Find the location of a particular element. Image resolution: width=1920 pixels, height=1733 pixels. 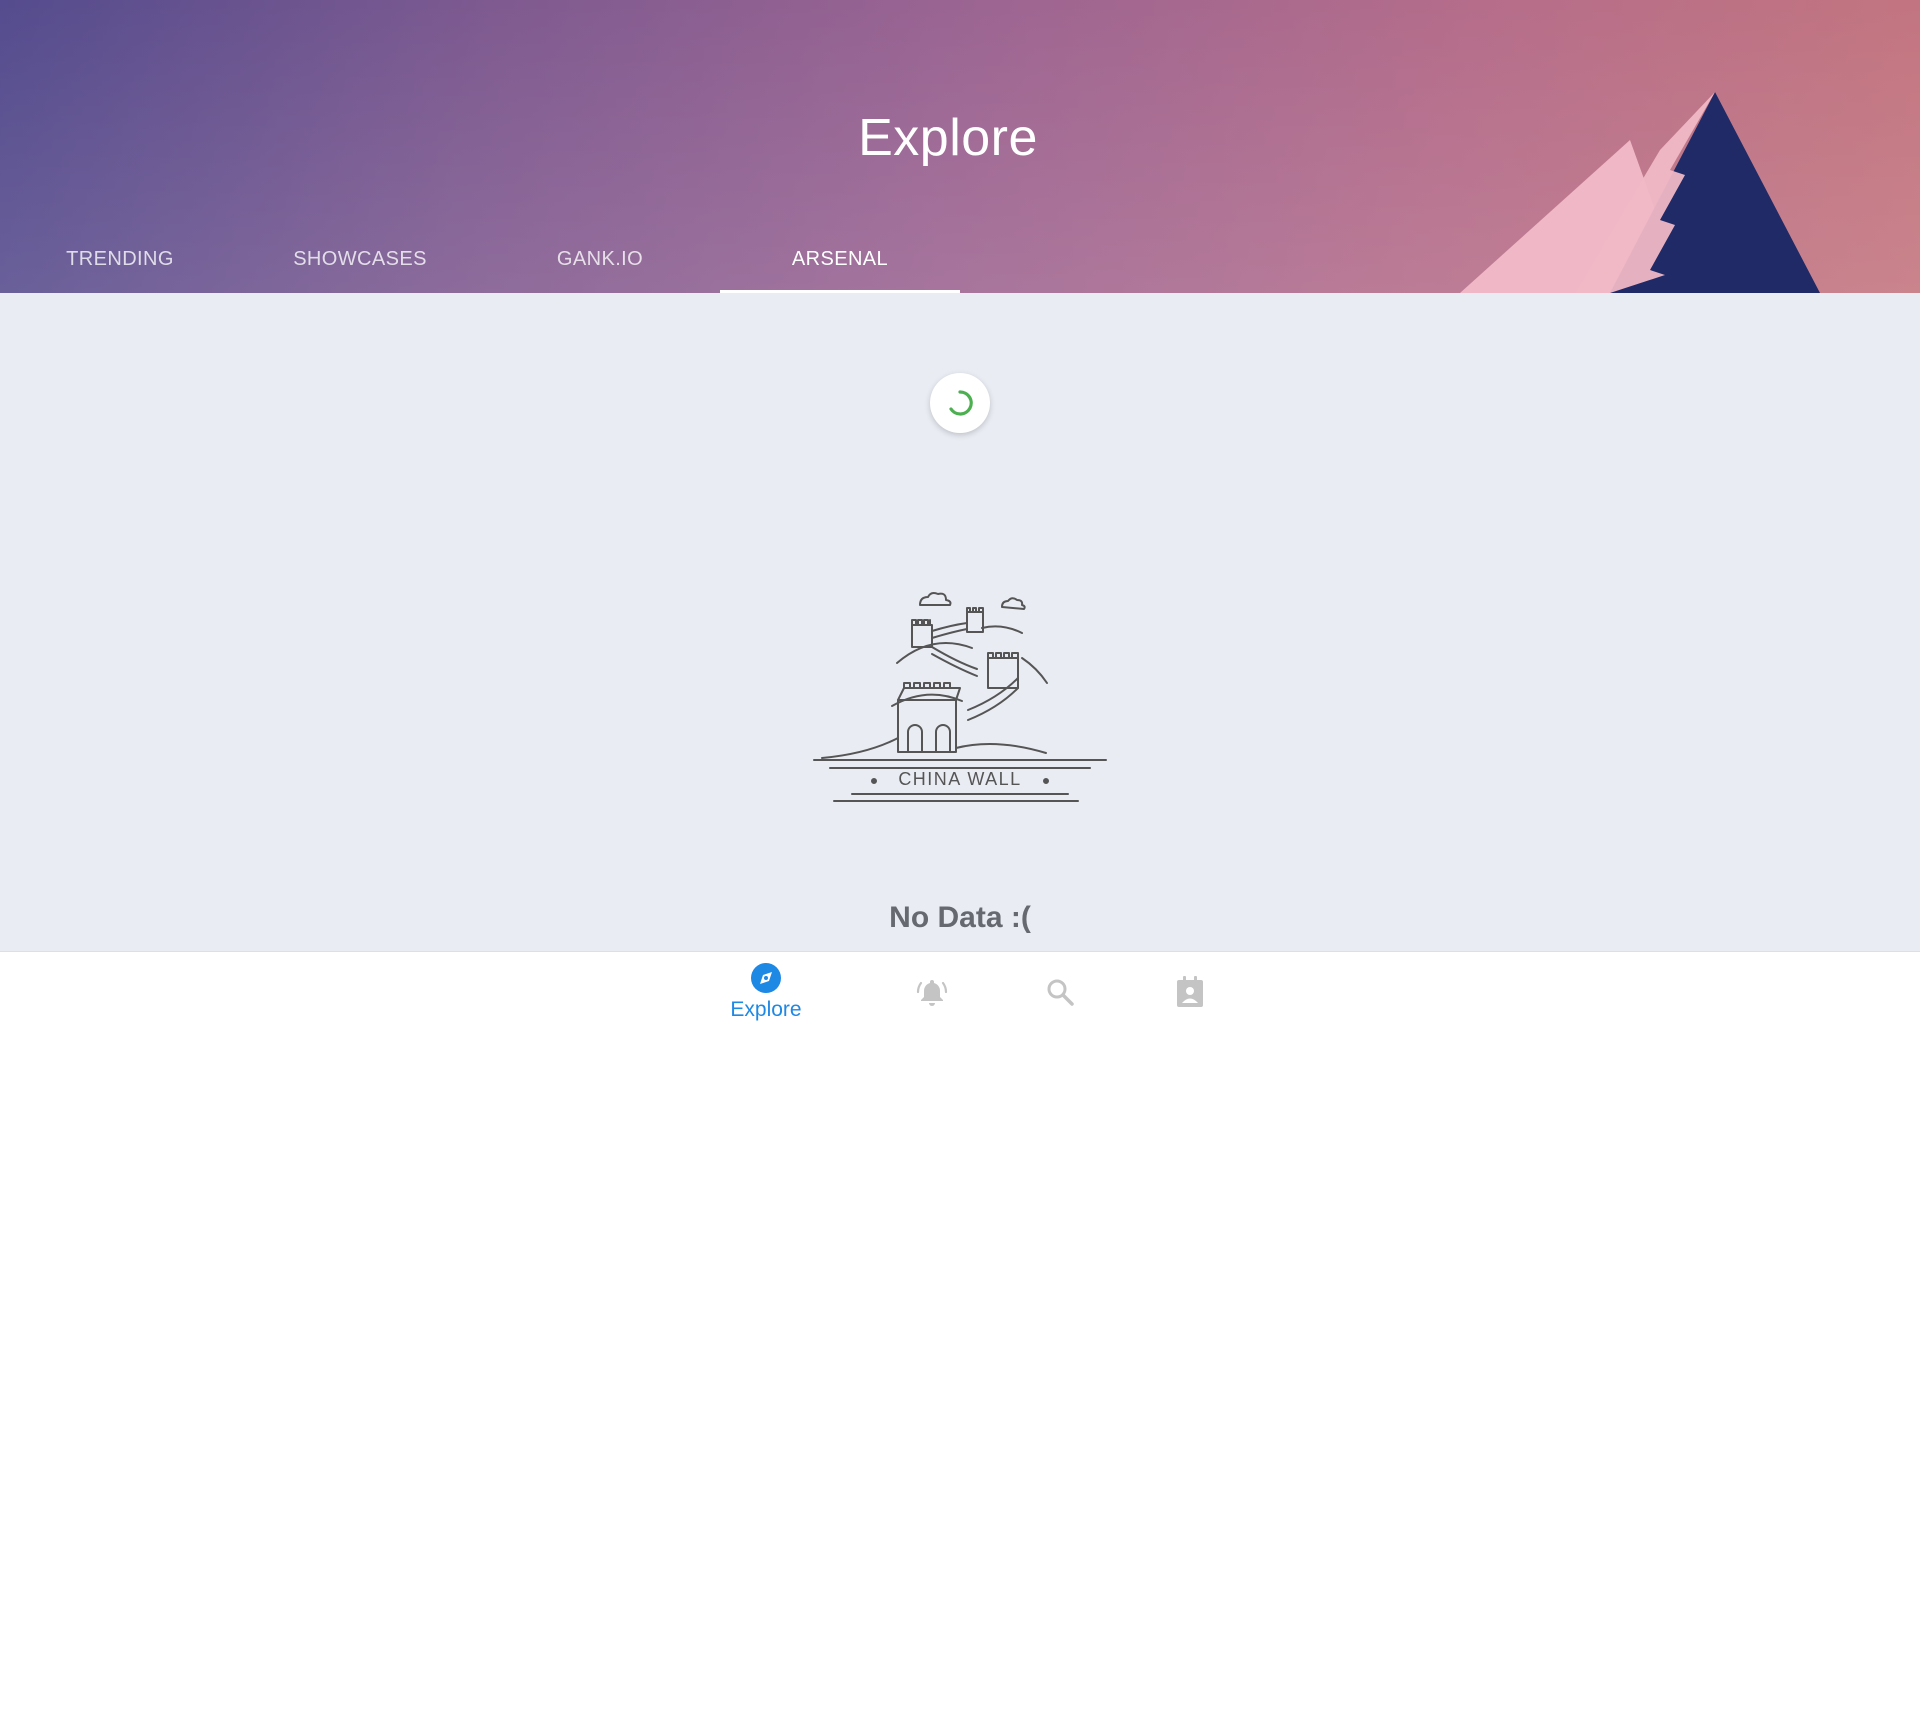

tab-label: TRENDING is located at coordinates (120, 258).